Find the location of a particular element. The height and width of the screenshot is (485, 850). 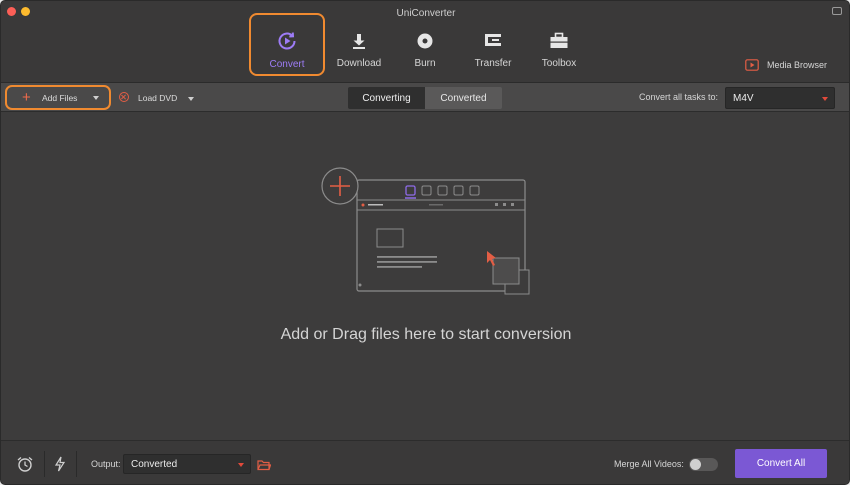

tab-download: Download is located at coordinates (359, 45).